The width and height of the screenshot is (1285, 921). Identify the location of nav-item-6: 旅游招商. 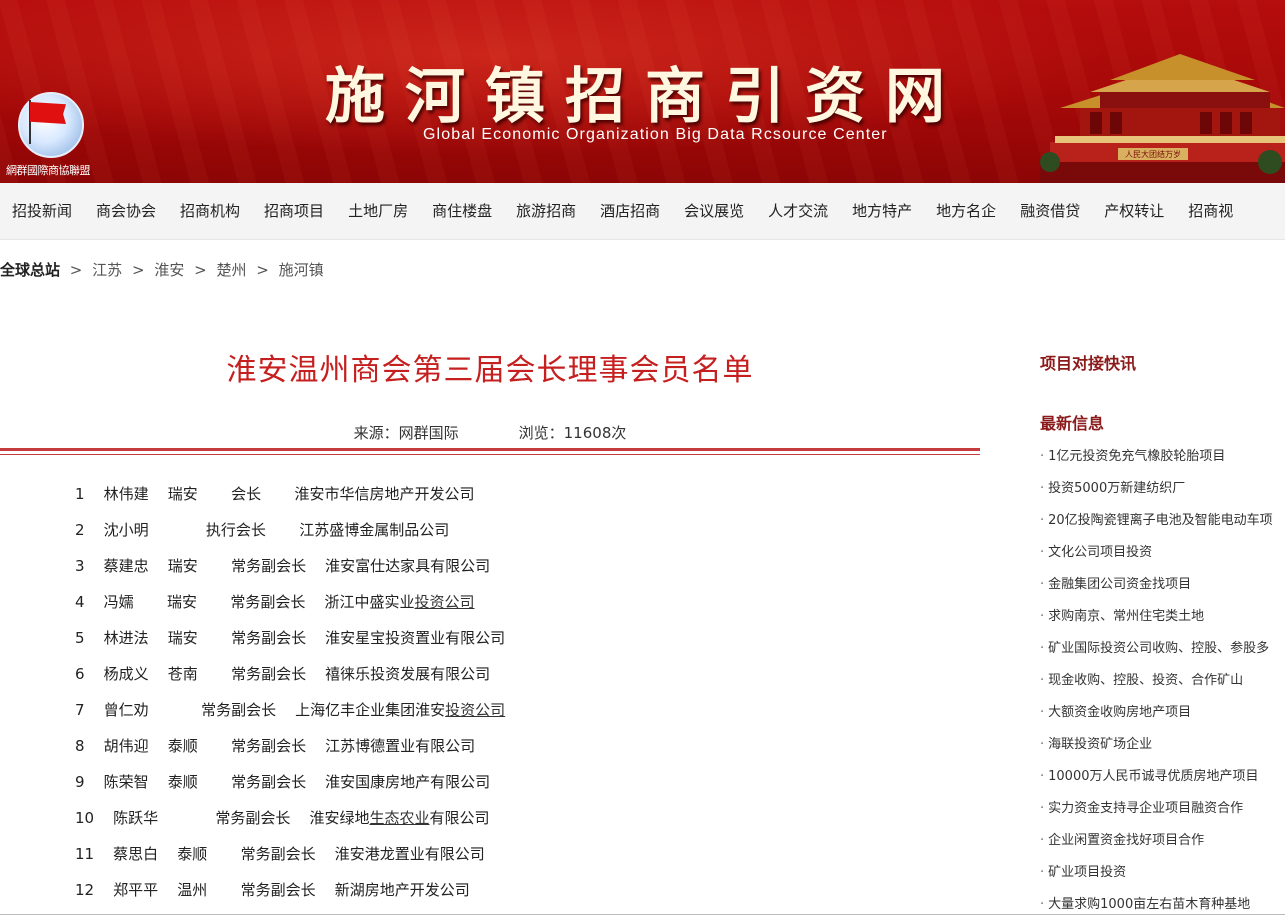
(546, 211).